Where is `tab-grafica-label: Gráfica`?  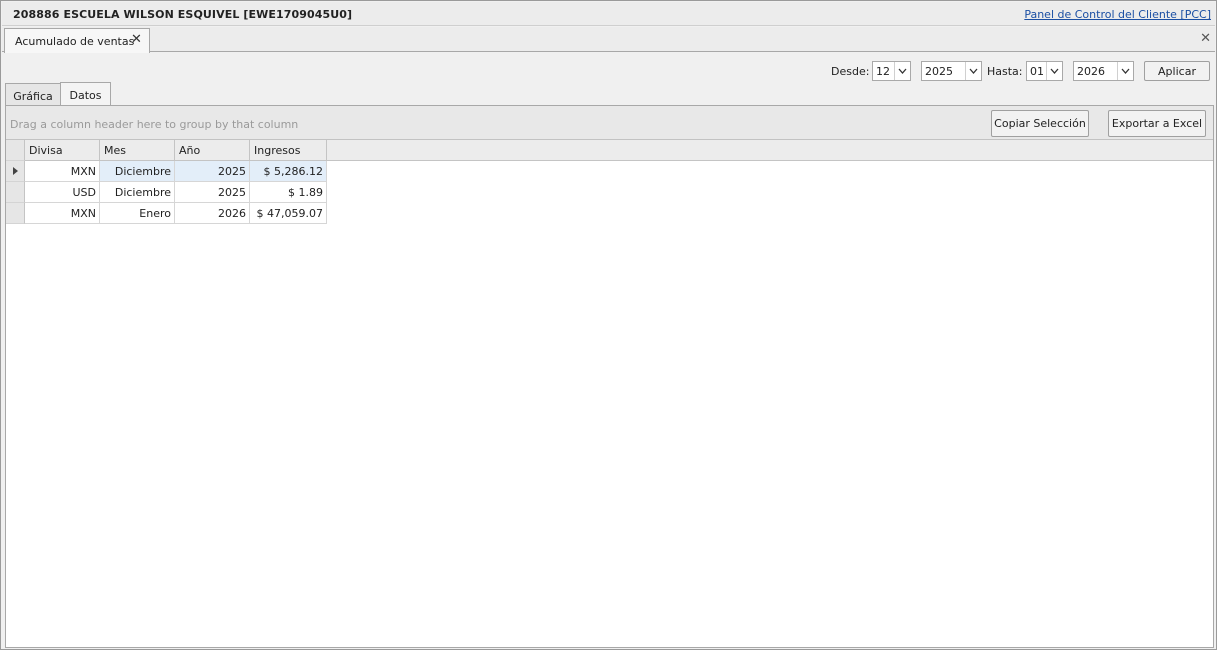
tab-grafica-label: Gráfica is located at coordinates (33, 96).